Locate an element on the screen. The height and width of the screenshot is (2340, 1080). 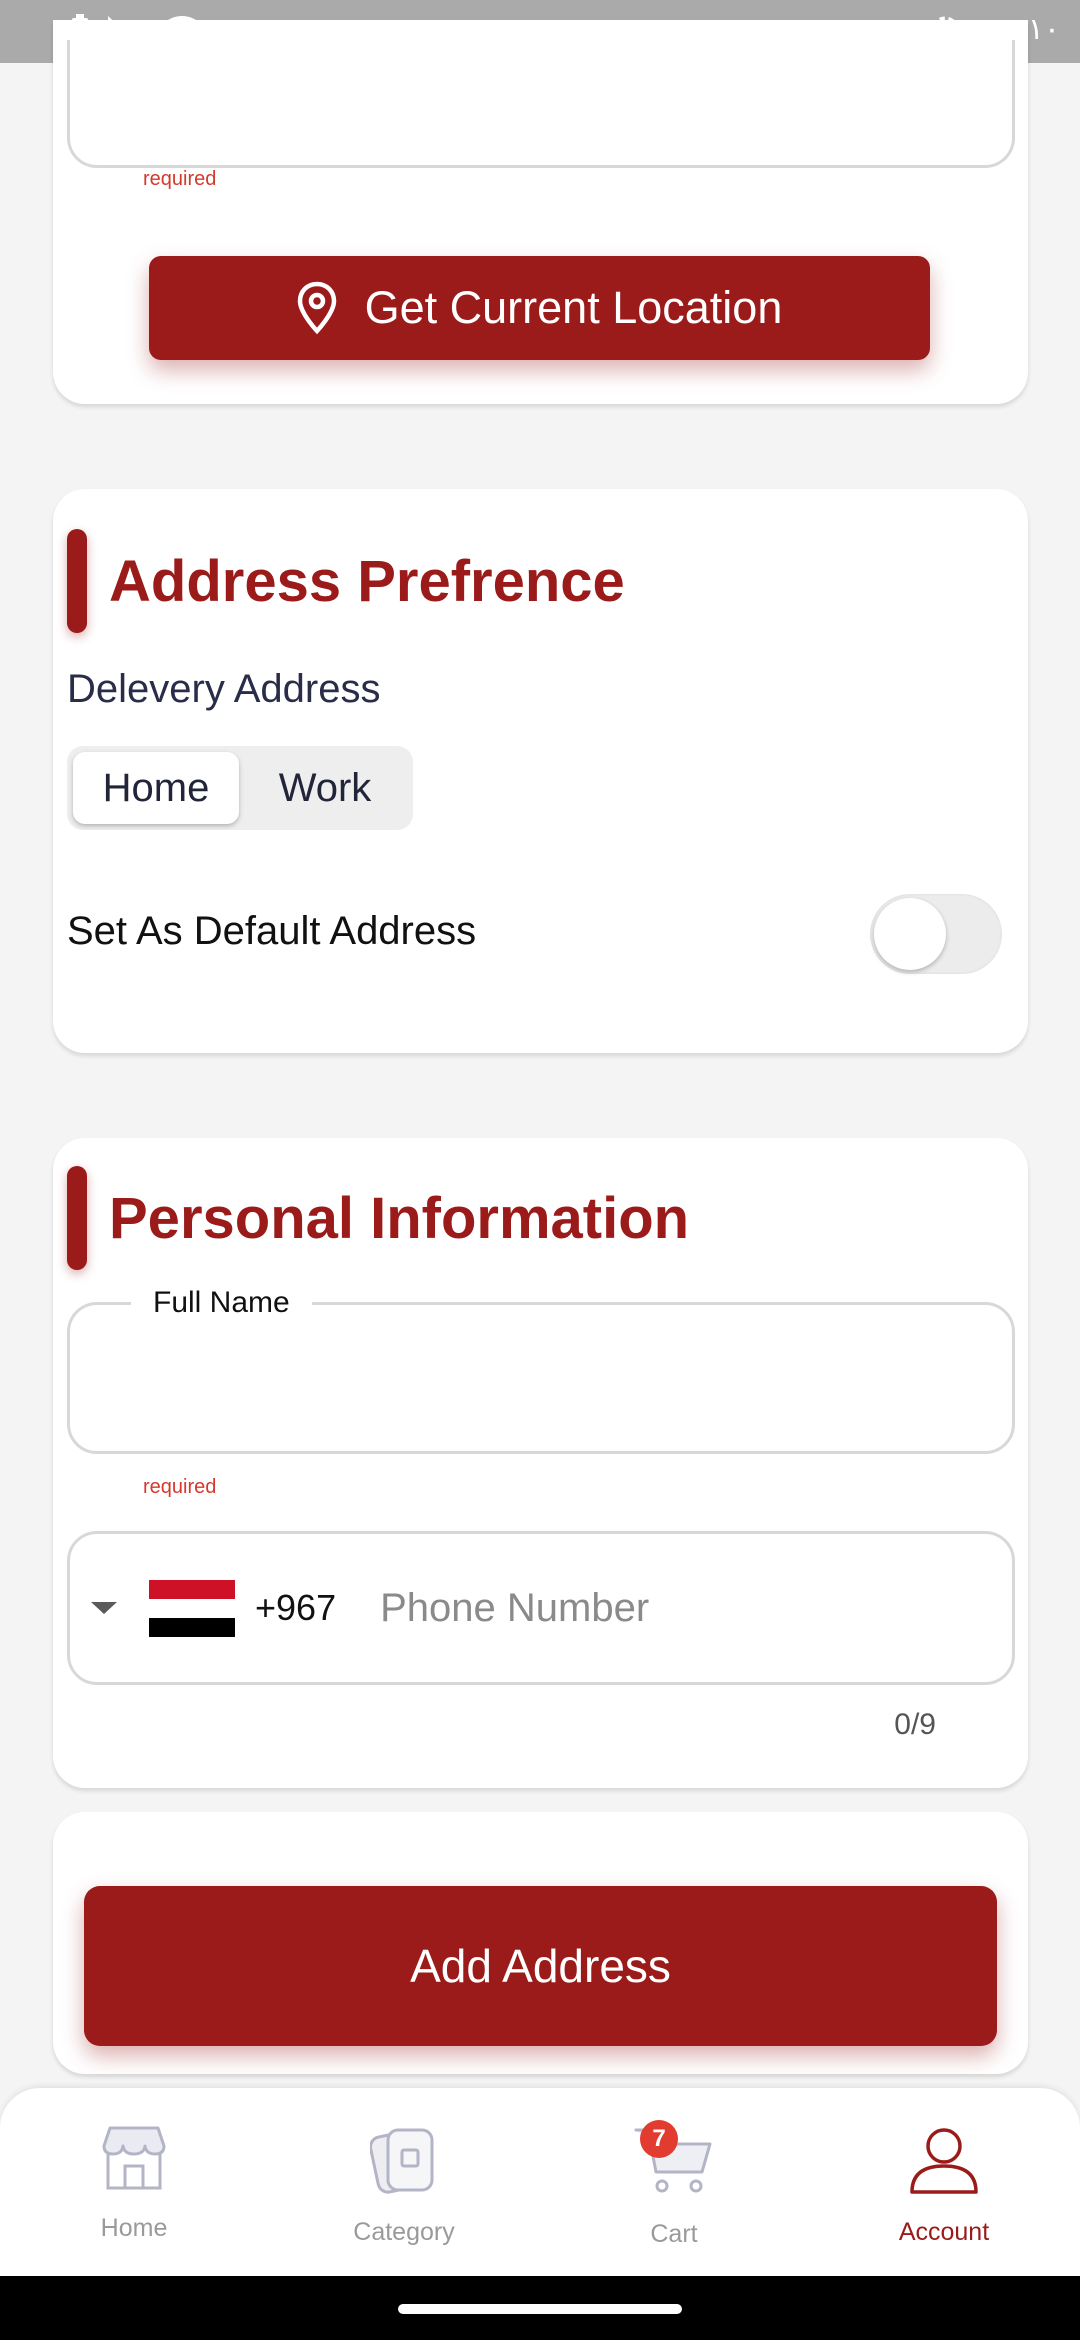
full-name-label: Full Name is located at coordinates (221, 1303).